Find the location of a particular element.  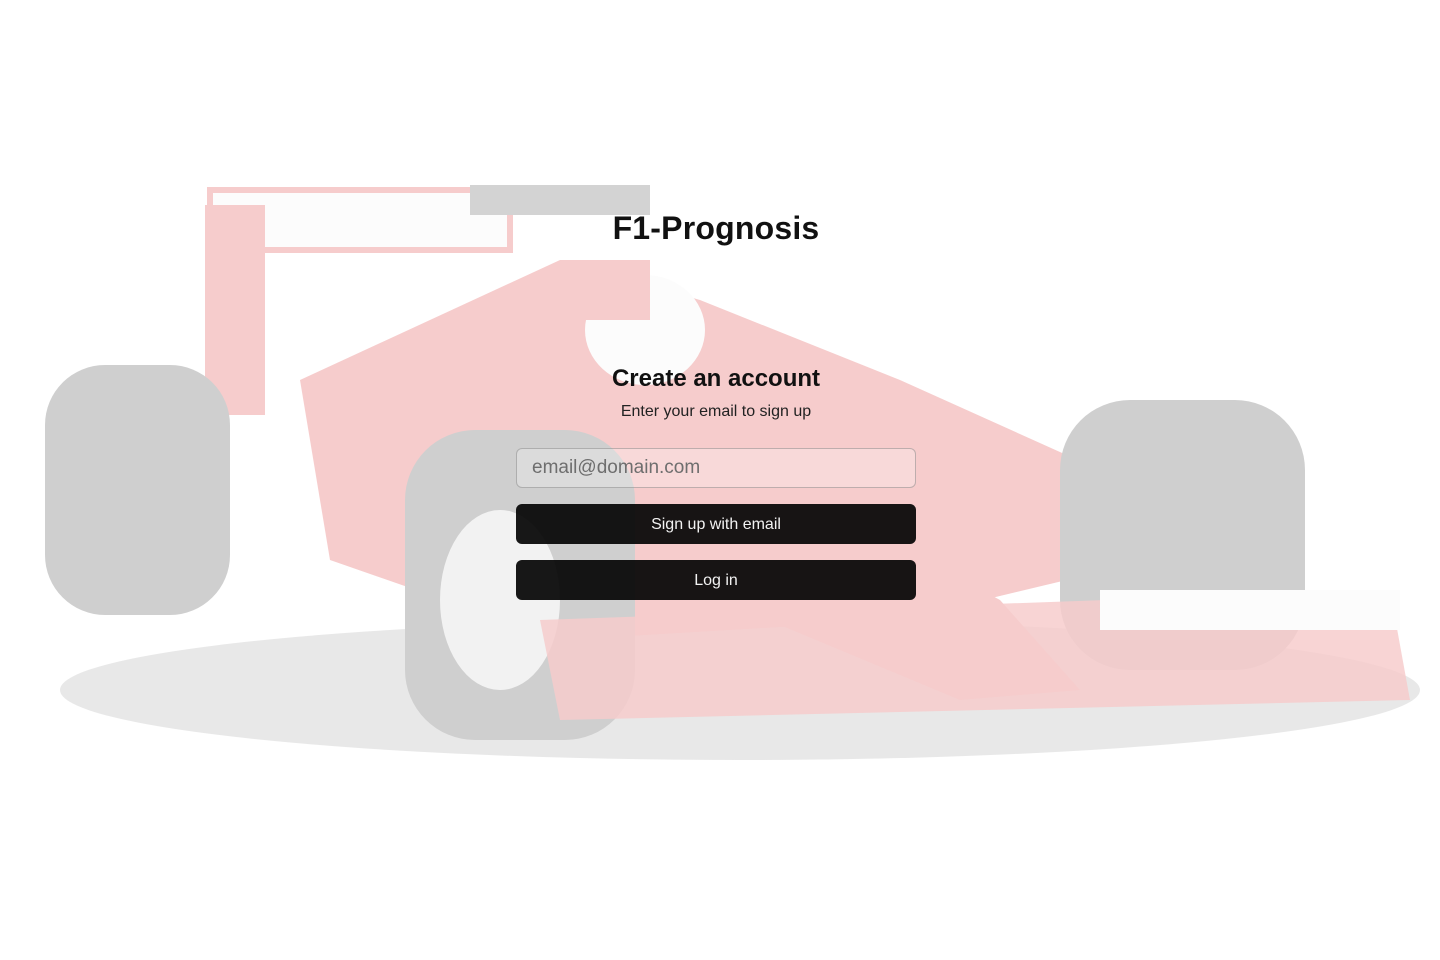

signup-email-button: Sign up with email is located at coordinates (716, 524).